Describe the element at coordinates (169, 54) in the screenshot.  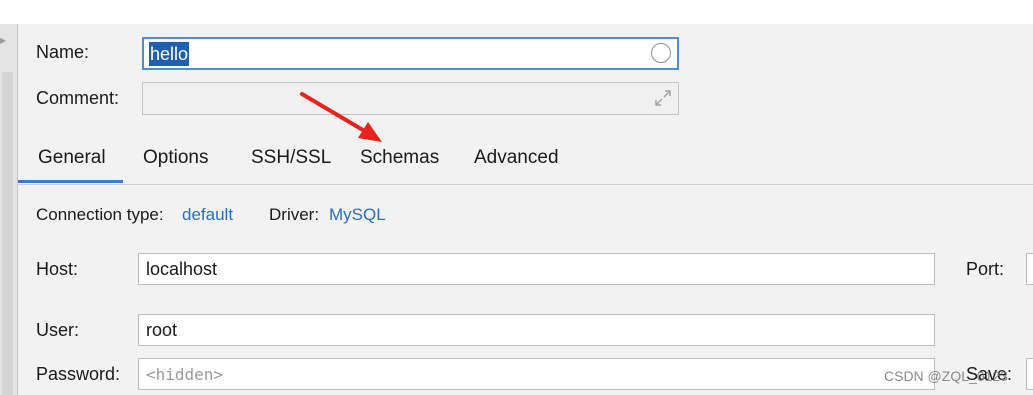
I see `name-input-value: hello` at that location.